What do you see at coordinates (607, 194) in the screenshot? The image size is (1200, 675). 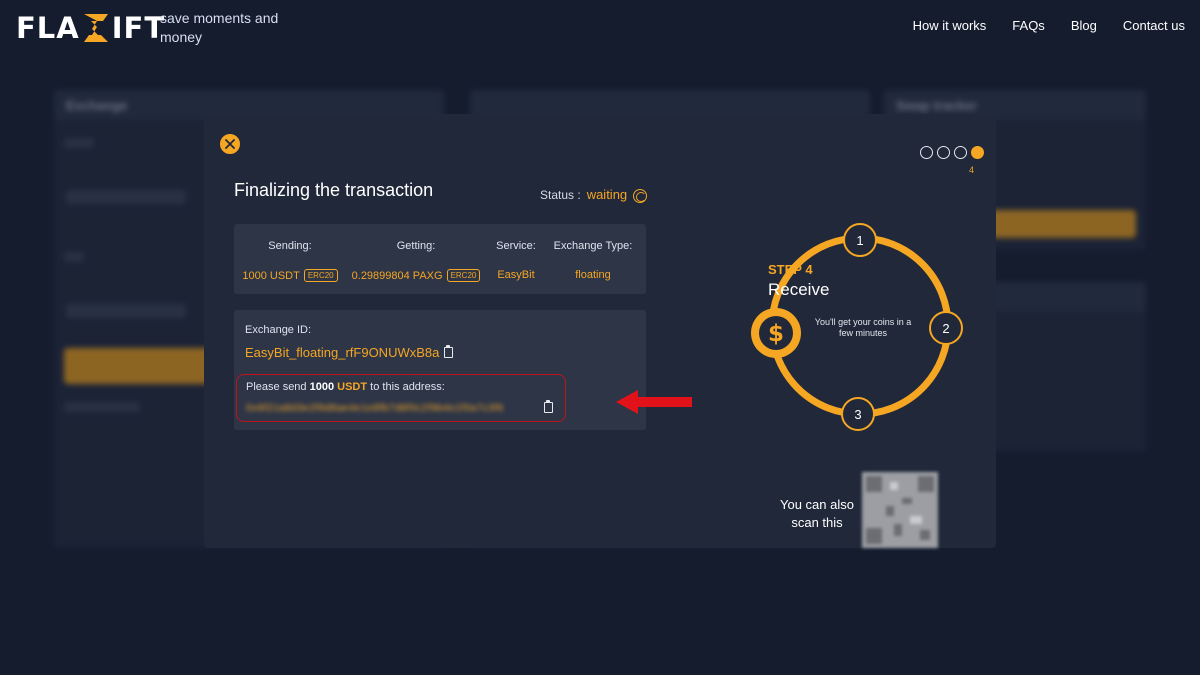 I see `status-value: waiting` at bounding box center [607, 194].